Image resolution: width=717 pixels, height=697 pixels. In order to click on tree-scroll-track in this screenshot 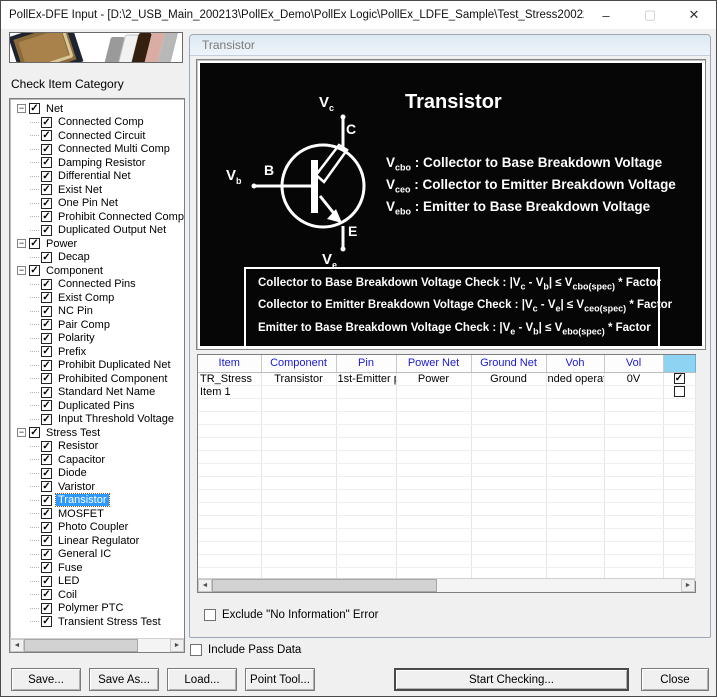, I will do `click(97, 645)`.